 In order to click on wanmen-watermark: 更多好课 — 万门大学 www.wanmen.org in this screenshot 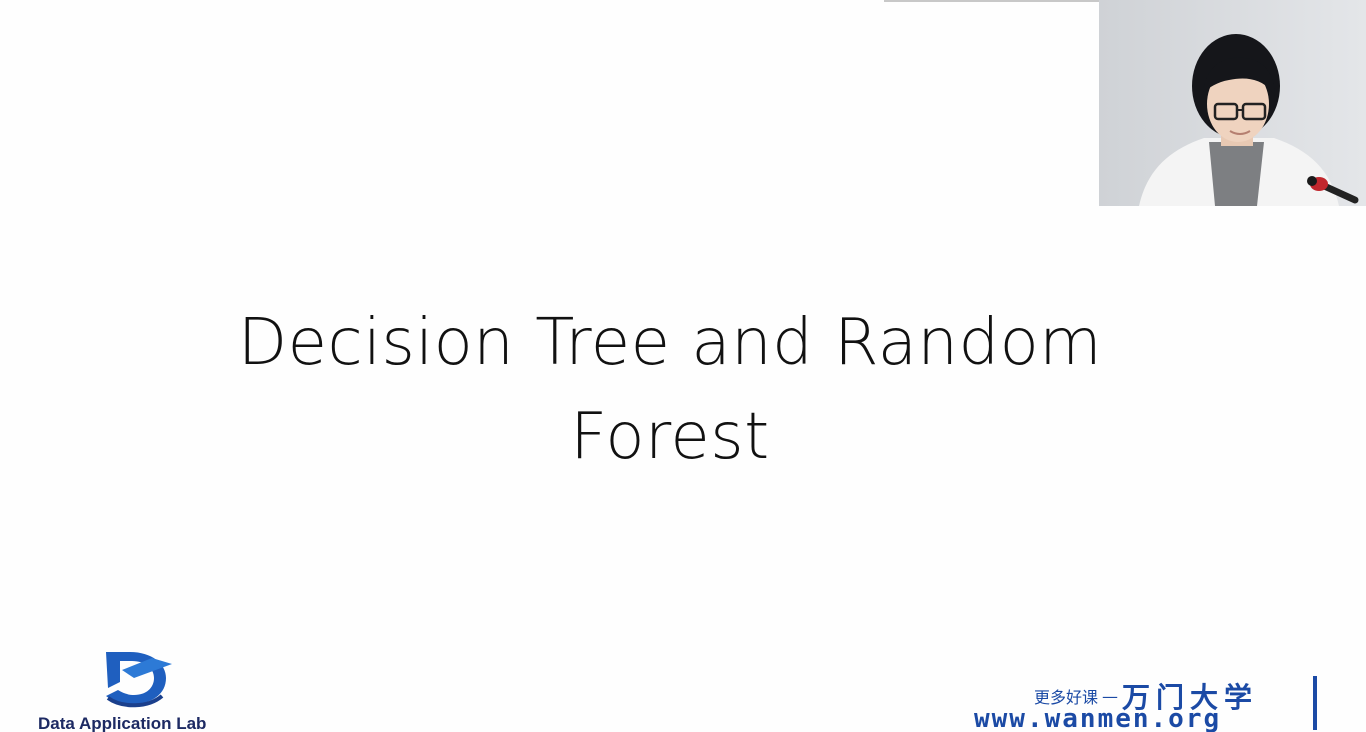, I will do `click(1150, 702)`.